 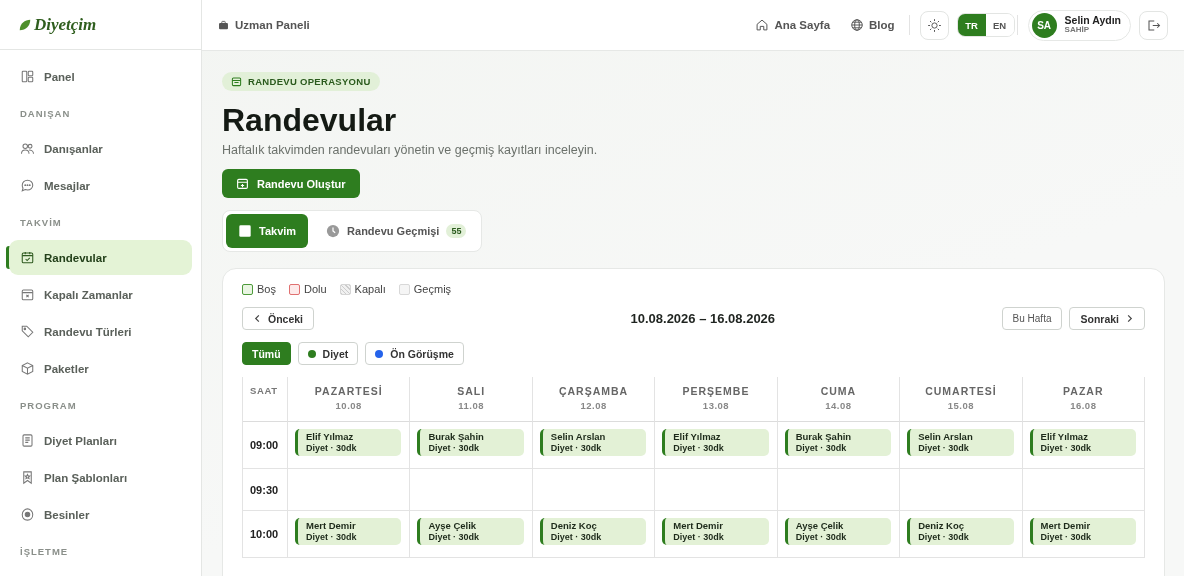 What do you see at coordinates (716, 391) in the screenshot?
I see `day-name: PERŞEMBE` at bounding box center [716, 391].